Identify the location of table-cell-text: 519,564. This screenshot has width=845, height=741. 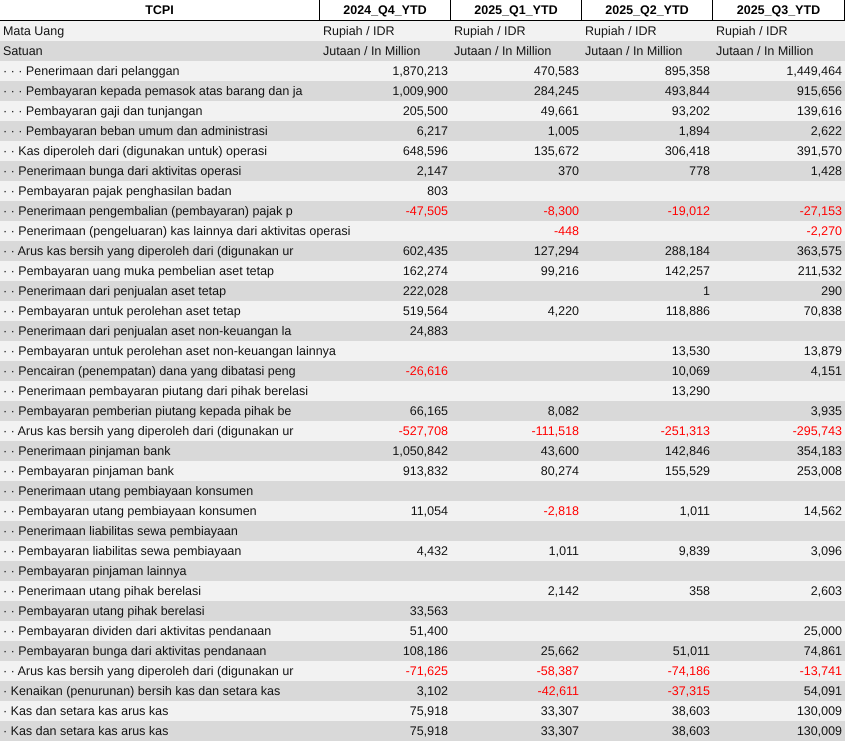
(425, 311).